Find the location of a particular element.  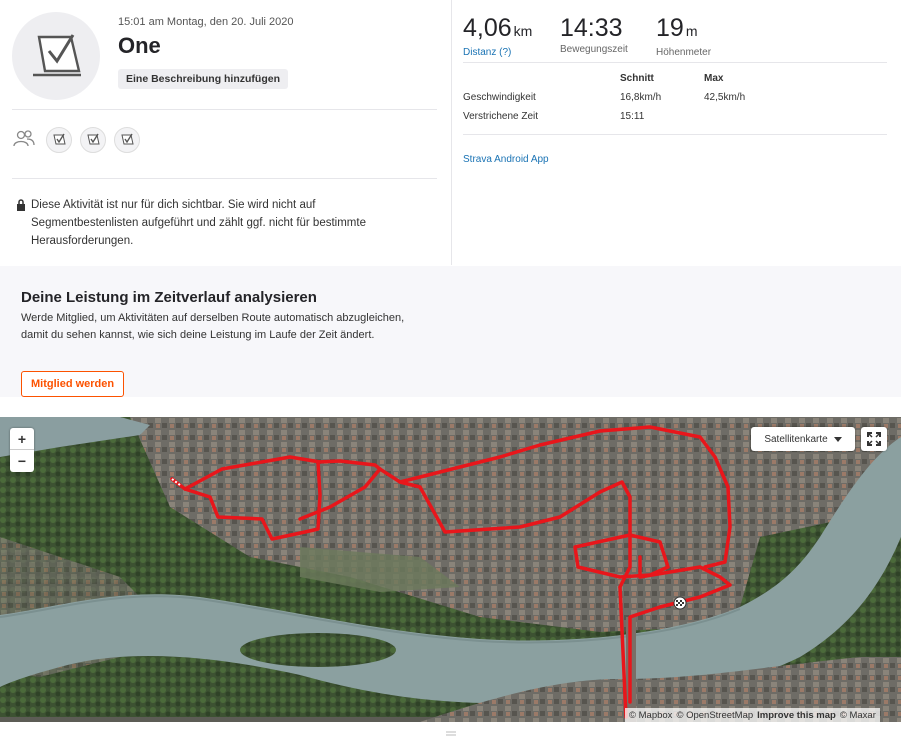

osm-link: © OpenStreetMap is located at coordinates (714, 715).